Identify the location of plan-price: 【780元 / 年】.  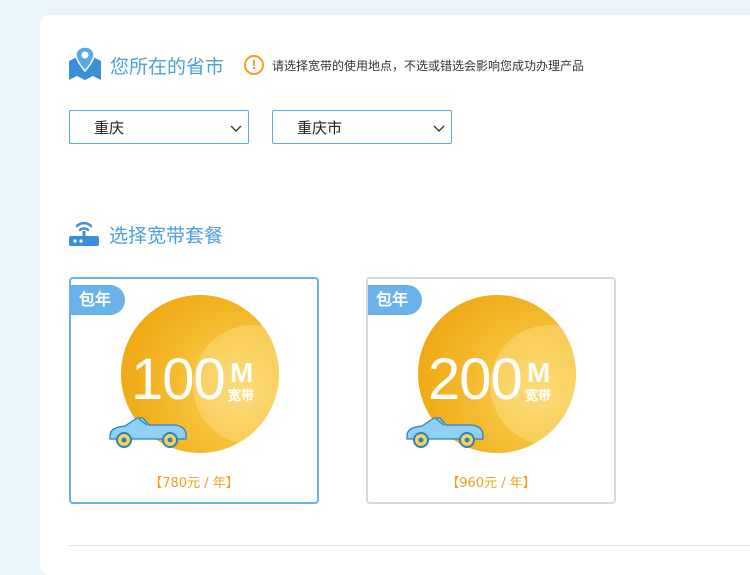
(194, 483).